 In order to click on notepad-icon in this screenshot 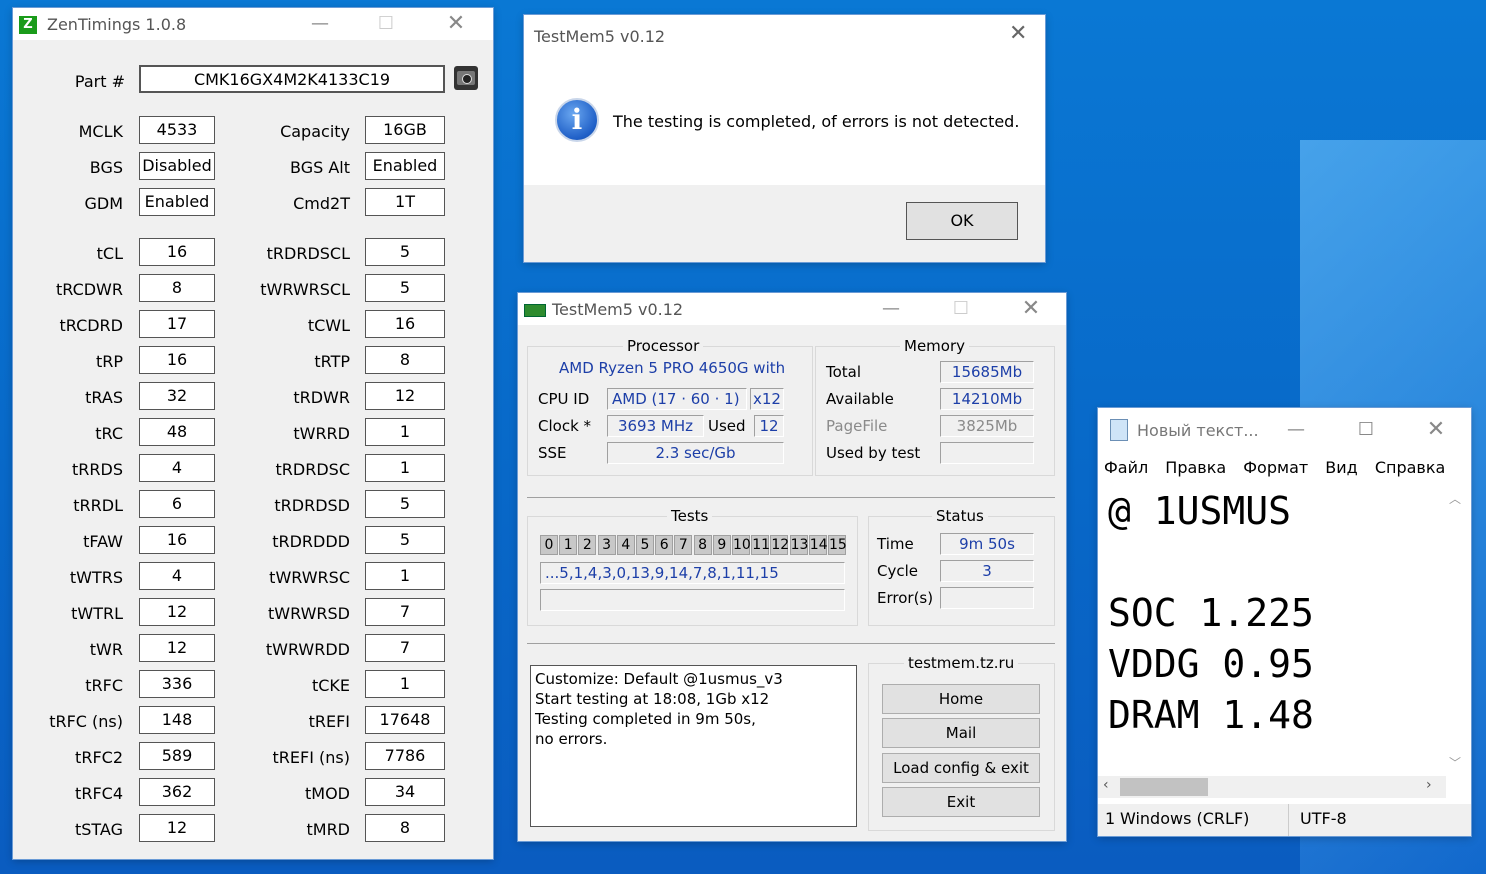, I will do `click(1119, 430)`.